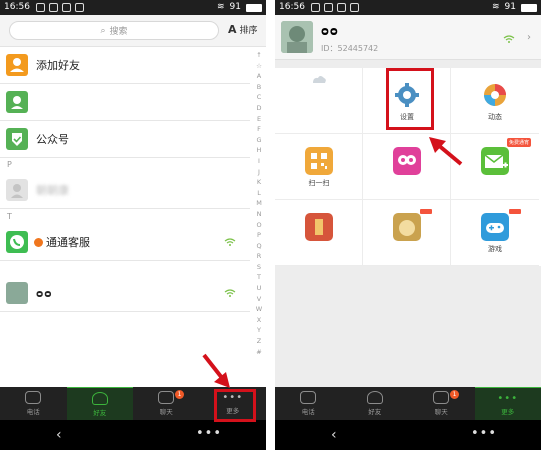 The height and width of the screenshot is (450, 541). I want to click on contact-row-add-friend: 添加好友, so click(125, 65).